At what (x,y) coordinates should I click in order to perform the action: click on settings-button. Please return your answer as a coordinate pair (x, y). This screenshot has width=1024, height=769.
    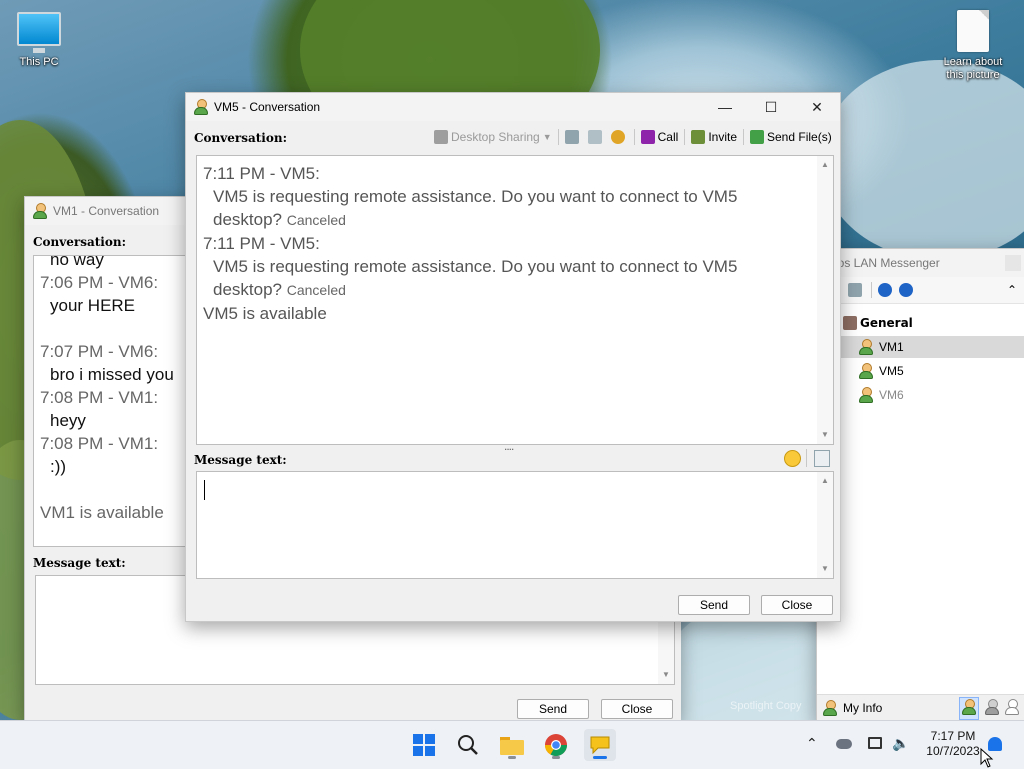
    Looking at the image, I should click on (619, 137).